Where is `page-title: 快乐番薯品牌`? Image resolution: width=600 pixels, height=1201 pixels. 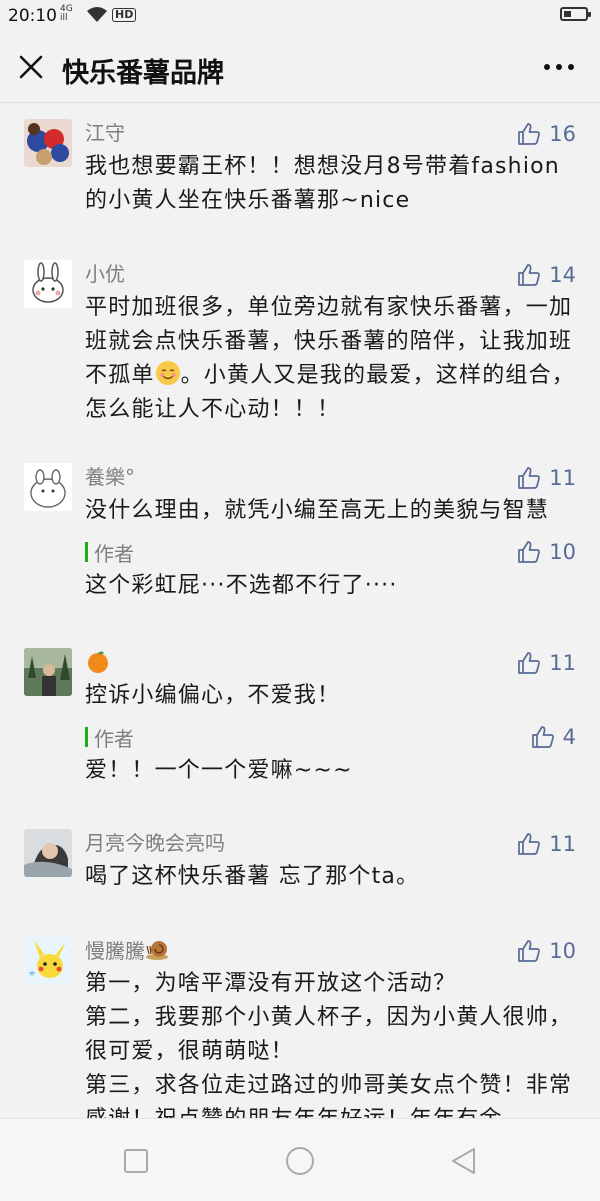
page-title: 快乐番薯品牌 is located at coordinates (143, 73).